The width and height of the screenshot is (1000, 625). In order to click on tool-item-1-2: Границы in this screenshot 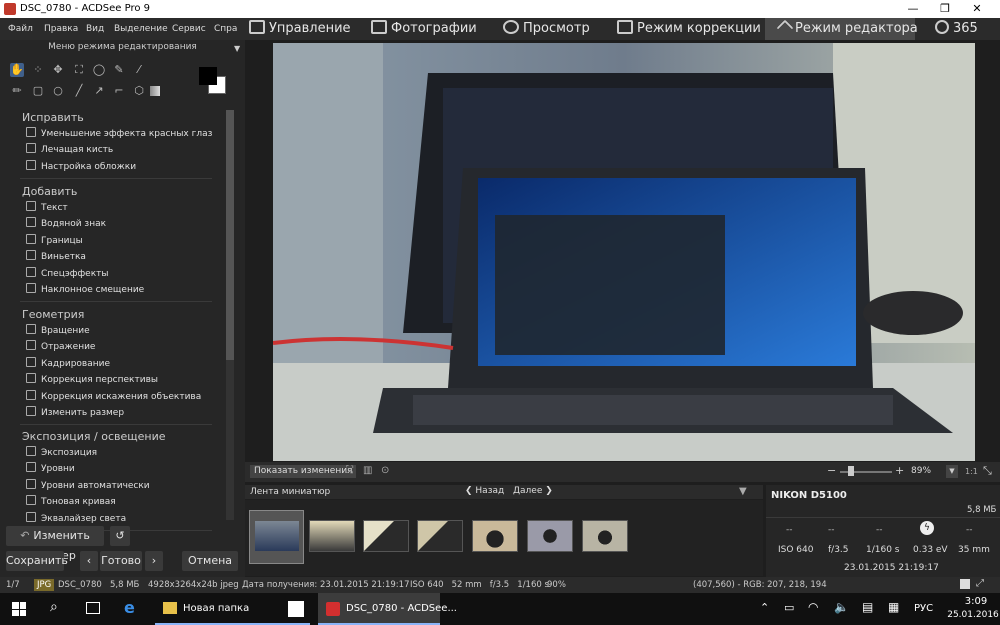, I will do `click(54, 240)`.